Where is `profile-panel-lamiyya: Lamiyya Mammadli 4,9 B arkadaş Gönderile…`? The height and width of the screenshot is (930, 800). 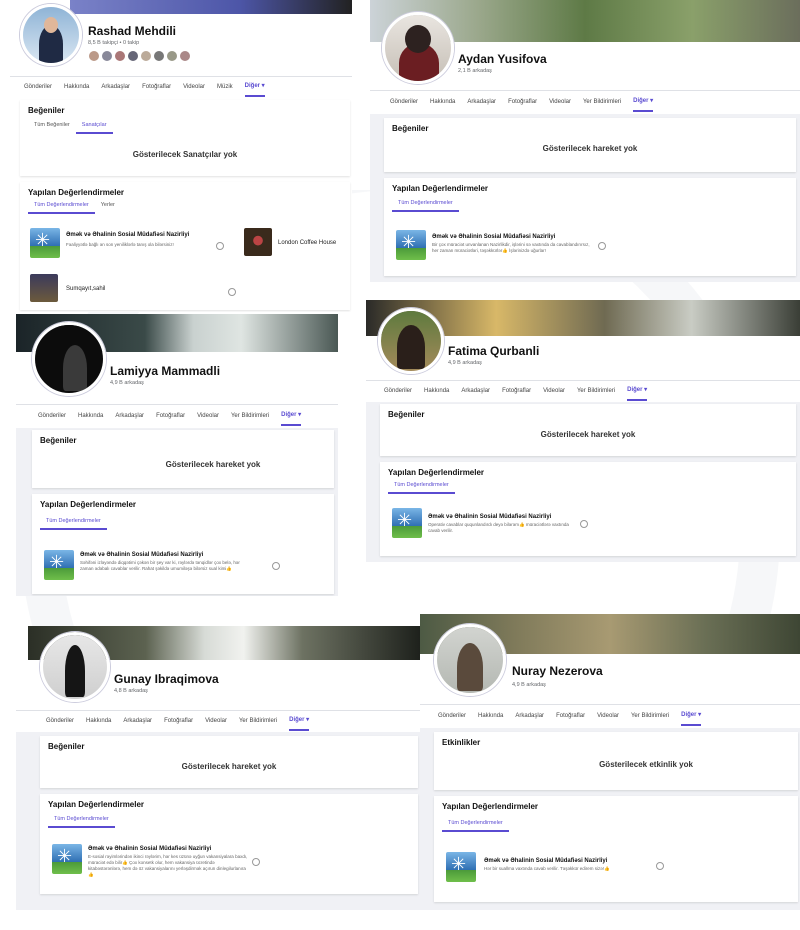 profile-panel-lamiyya: Lamiyya Mammadli 4,9 B arkadaş Gönderile… is located at coordinates (177, 455).